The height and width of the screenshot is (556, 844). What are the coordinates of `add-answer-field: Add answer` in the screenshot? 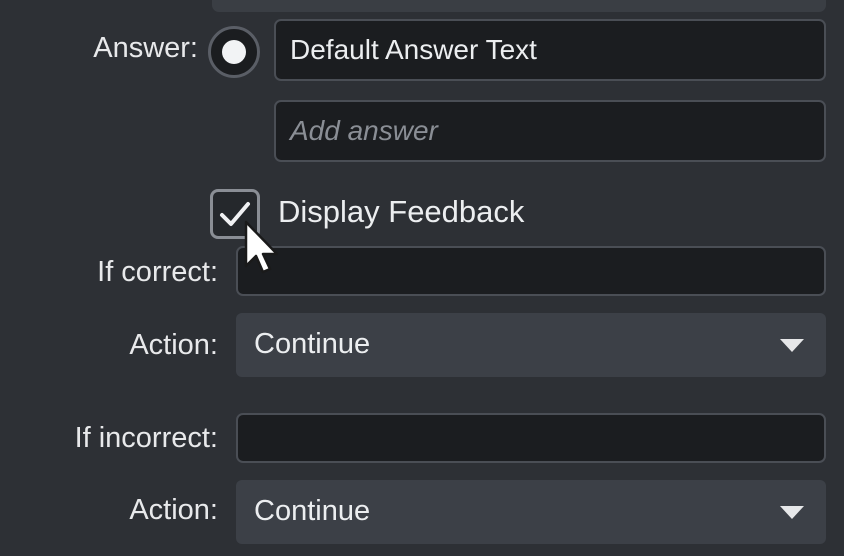 It's located at (550, 131).